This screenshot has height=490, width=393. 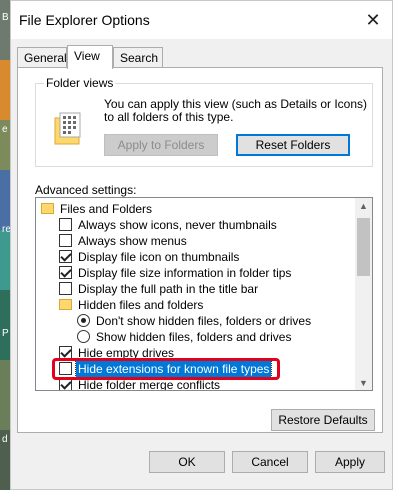 What do you see at coordinates (161, 145) in the screenshot?
I see `apply-to-folders-button: Apply to Folders` at bounding box center [161, 145].